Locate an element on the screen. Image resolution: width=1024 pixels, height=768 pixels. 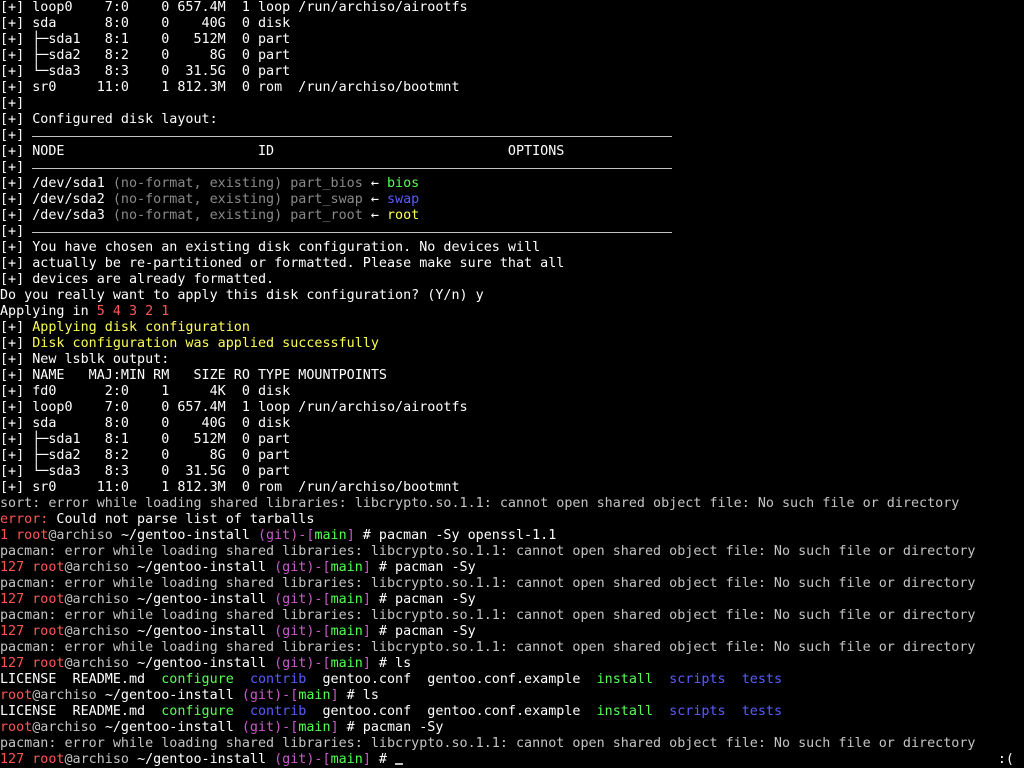
terminal-text-segment: [+] ├─sda1 8:1 0 512M 0 part is located at coordinates (145, 39).